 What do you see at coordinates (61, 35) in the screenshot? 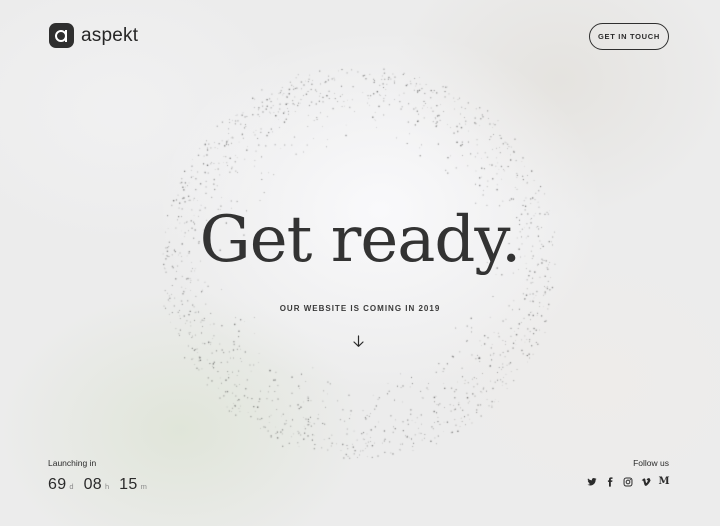
I see `aspekt-logo-icon` at bounding box center [61, 35].